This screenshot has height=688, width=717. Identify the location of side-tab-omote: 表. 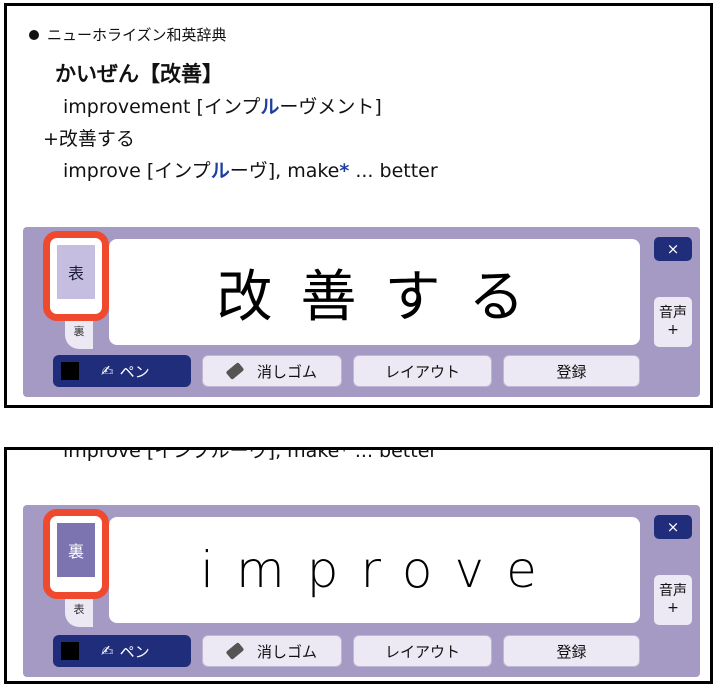
(76, 276).